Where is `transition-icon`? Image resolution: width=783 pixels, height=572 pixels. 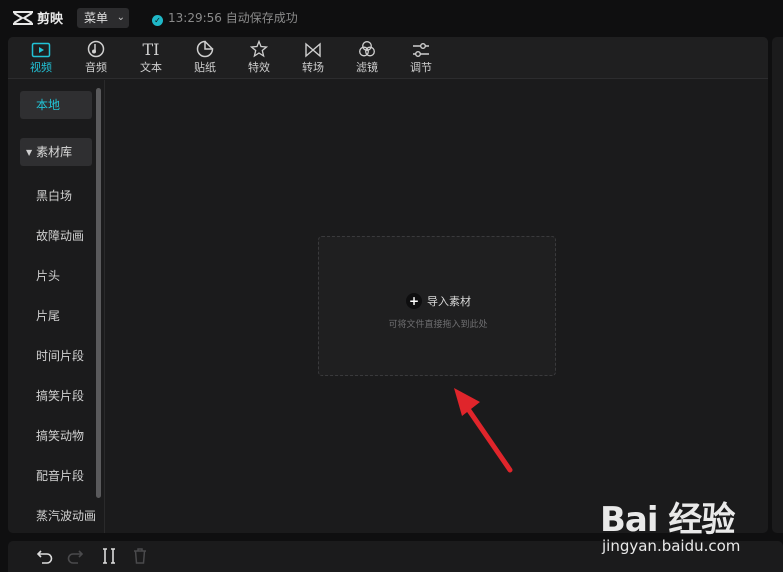
transition-icon is located at coordinates (313, 50).